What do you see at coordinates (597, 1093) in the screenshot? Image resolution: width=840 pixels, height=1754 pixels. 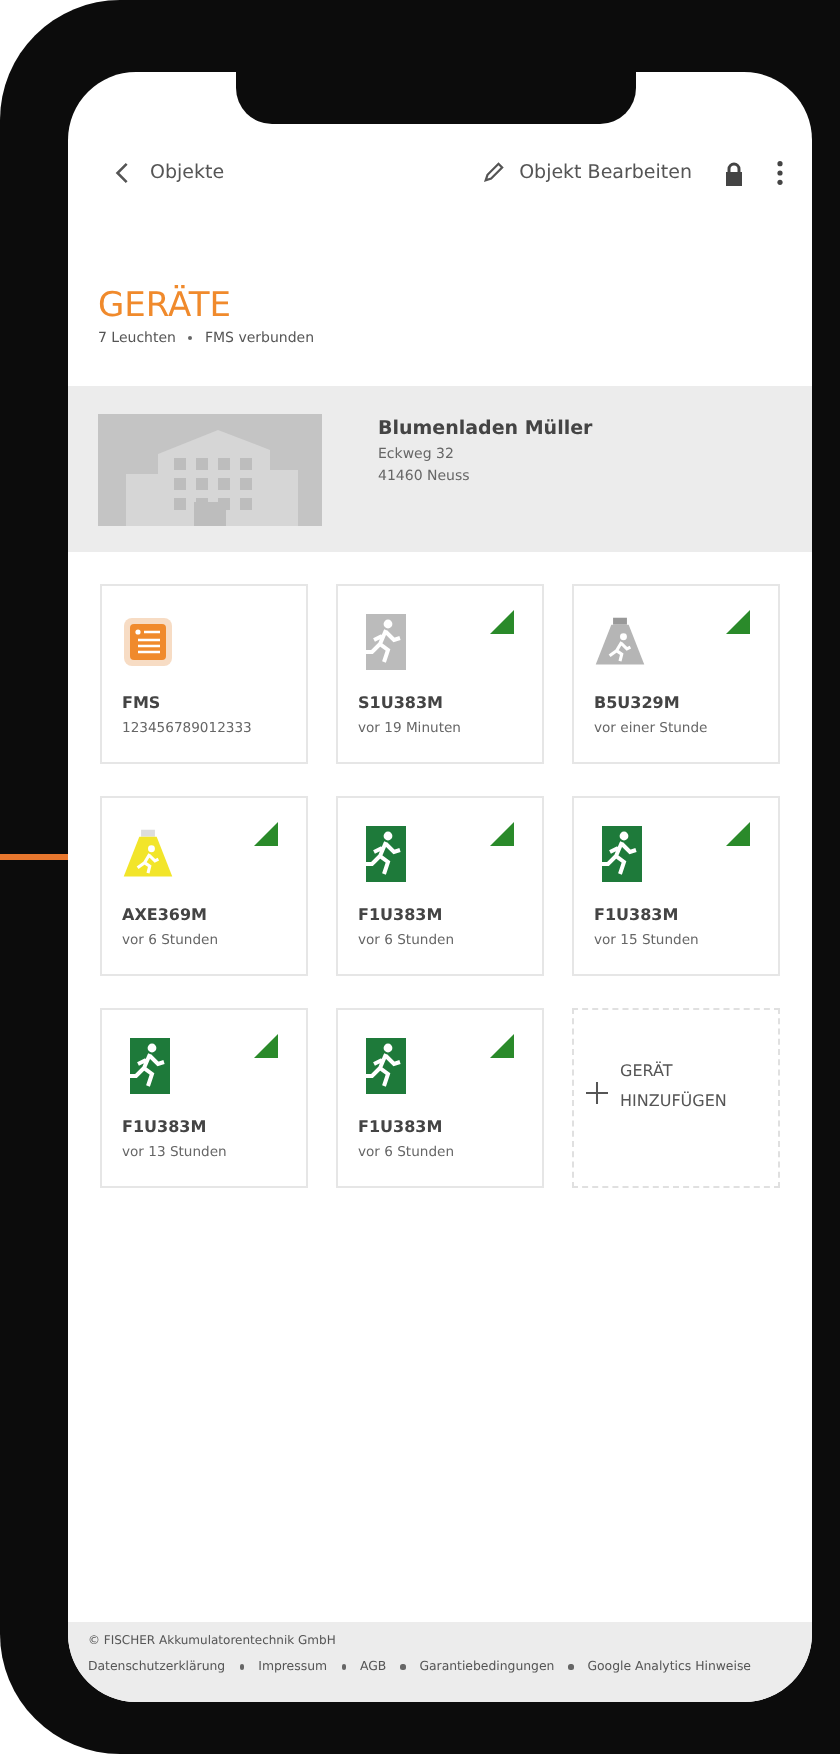 I see `plus-icon` at bounding box center [597, 1093].